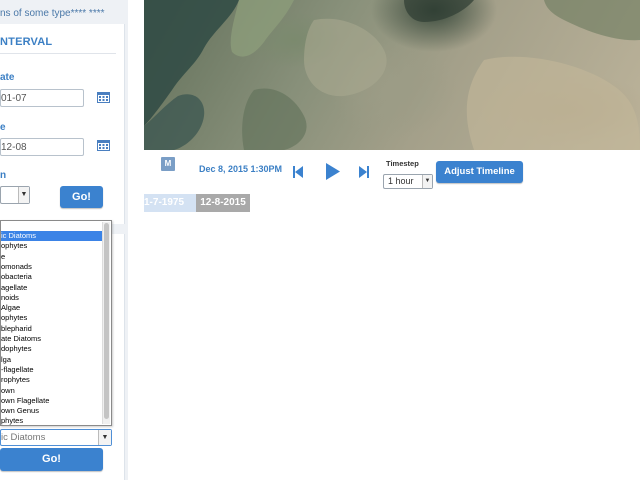  I want to click on start-date-input: 01-07, so click(42, 98).